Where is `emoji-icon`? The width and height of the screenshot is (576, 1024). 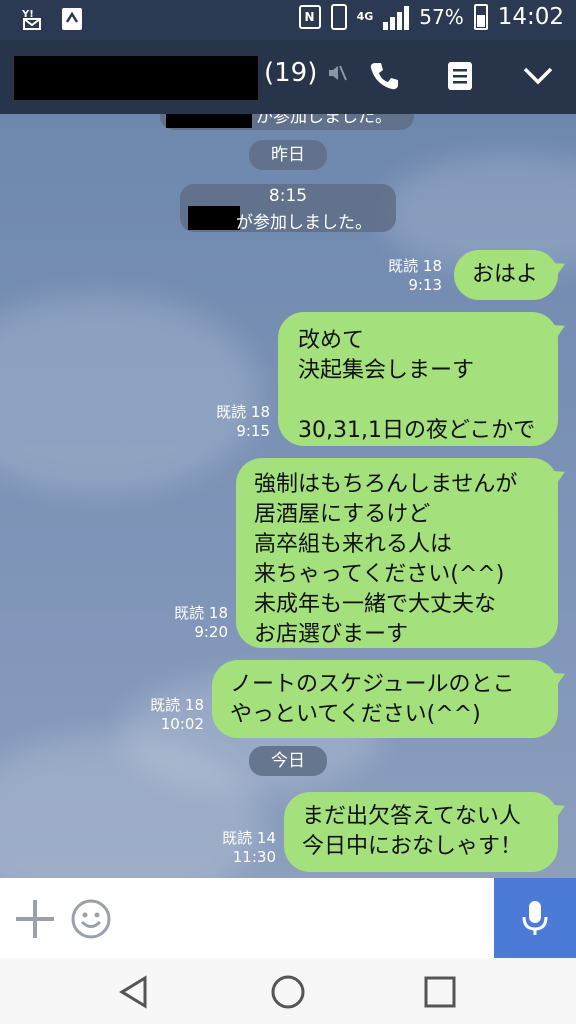 emoji-icon is located at coordinates (91, 919).